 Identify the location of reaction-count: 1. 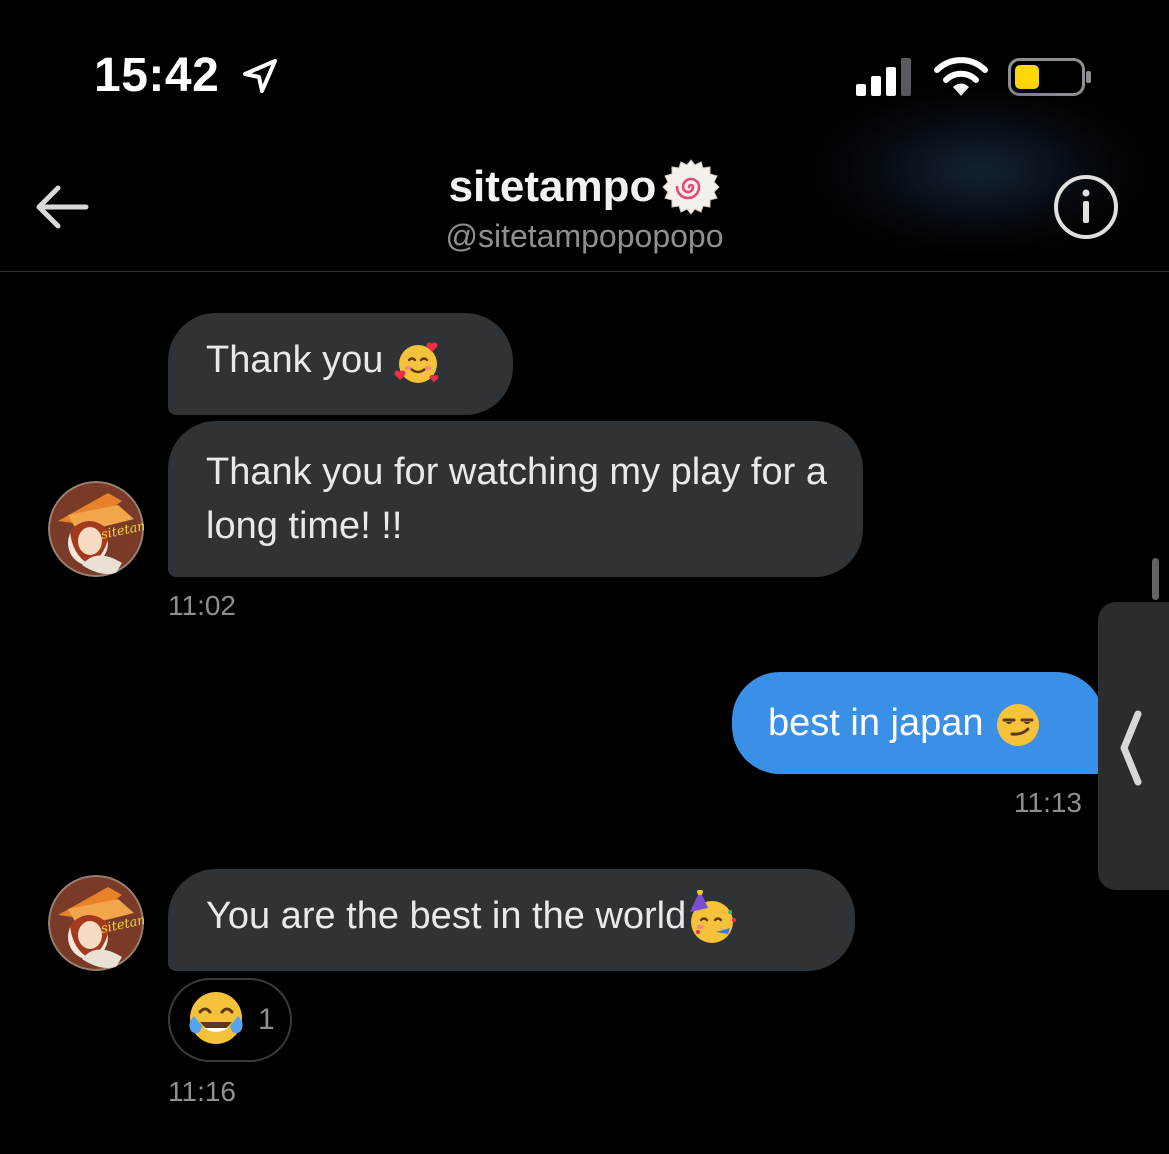
(266, 1019).